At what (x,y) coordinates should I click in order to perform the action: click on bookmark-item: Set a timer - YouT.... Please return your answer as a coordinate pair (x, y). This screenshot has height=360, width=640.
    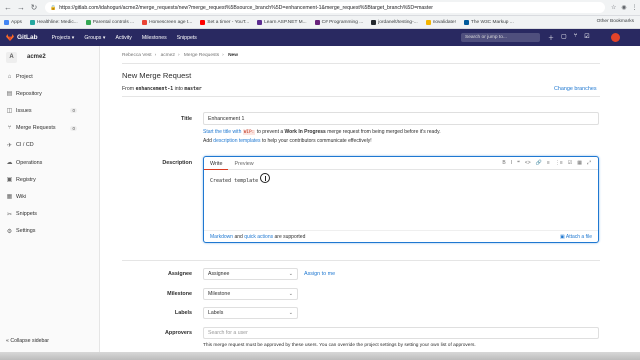
    Looking at the image, I should click on (224, 22).